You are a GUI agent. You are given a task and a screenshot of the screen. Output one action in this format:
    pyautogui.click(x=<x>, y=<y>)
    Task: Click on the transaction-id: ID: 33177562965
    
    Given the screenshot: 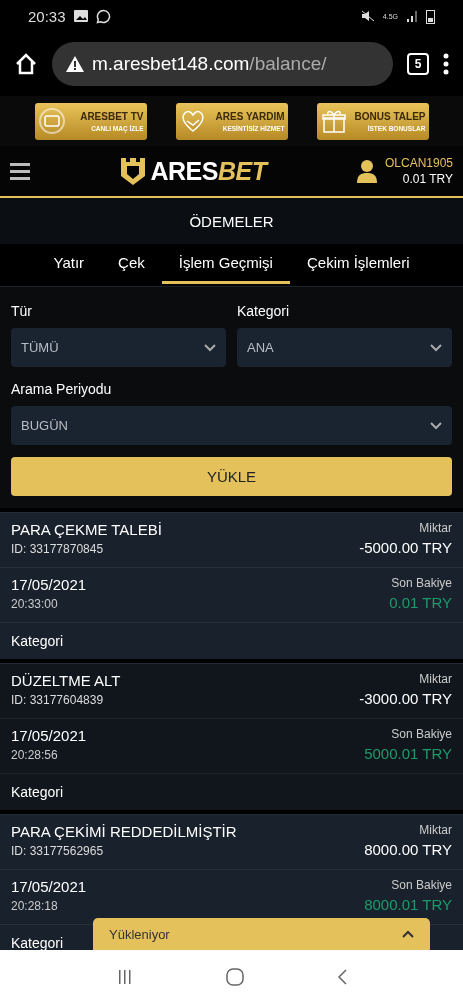 What is the action you would take?
    pyautogui.click(x=57, y=851)
    